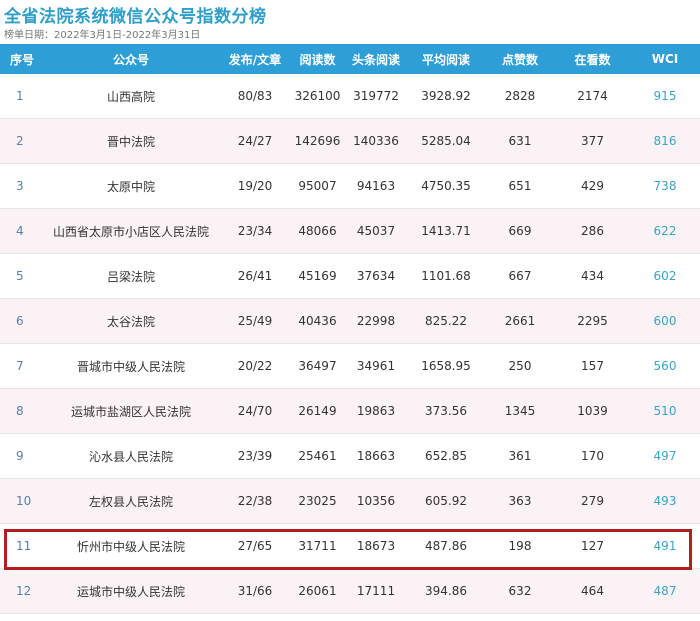 The width and height of the screenshot is (700, 621). What do you see at coordinates (317, 186) in the screenshot?
I see `cell-reads: 95007` at bounding box center [317, 186].